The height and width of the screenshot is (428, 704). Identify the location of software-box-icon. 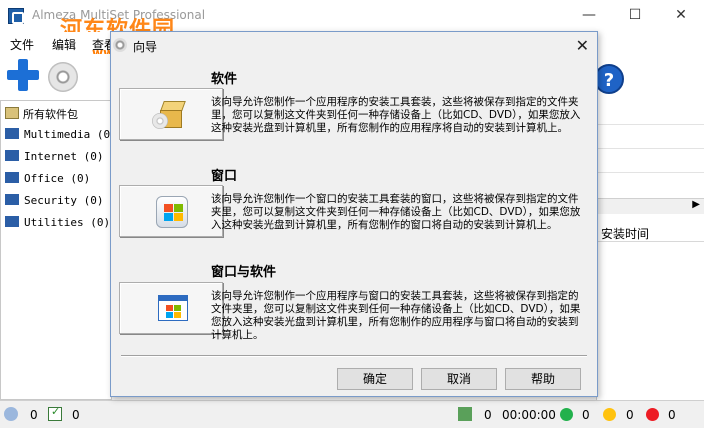
(169, 115).